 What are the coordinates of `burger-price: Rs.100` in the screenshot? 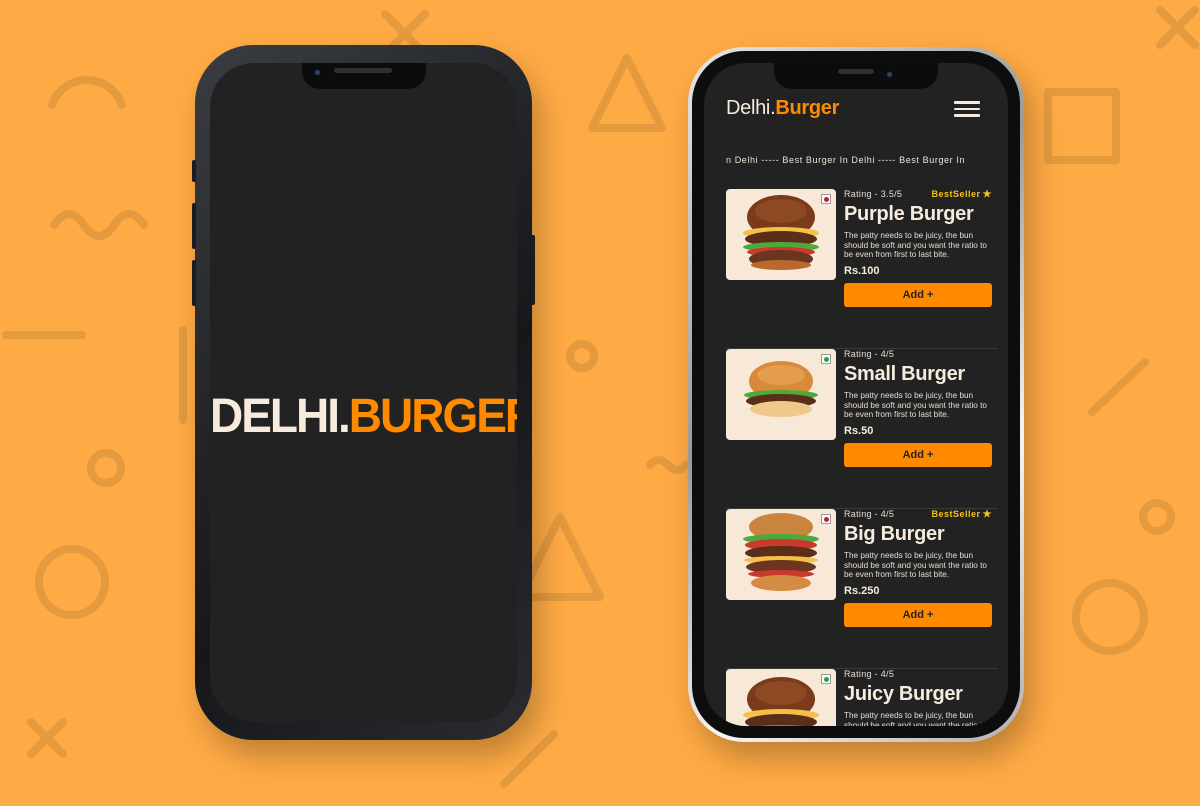 It's located at (862, 270).